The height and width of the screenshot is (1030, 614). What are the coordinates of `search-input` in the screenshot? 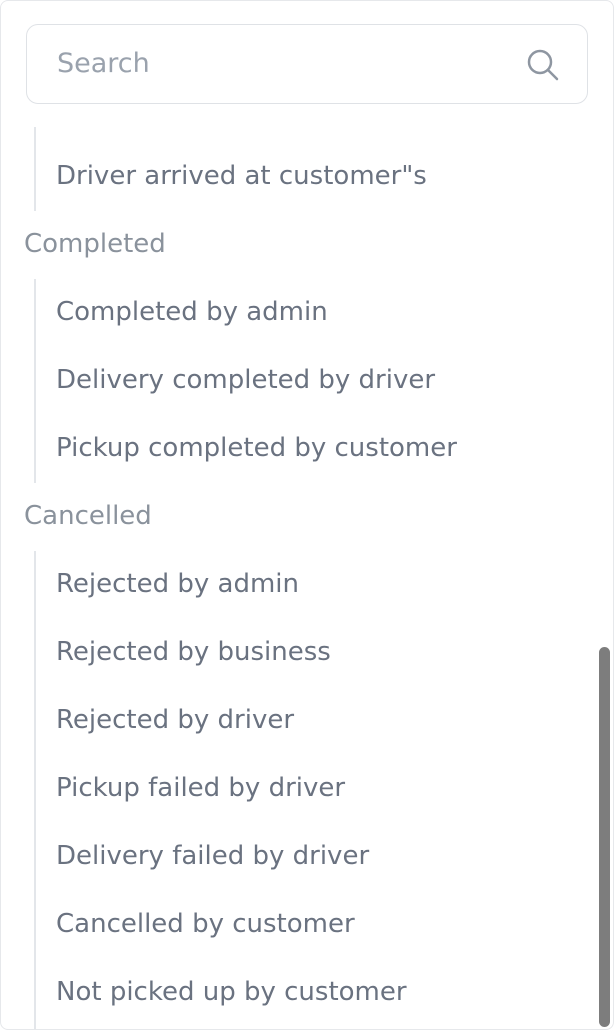 It's located at (282, 63).